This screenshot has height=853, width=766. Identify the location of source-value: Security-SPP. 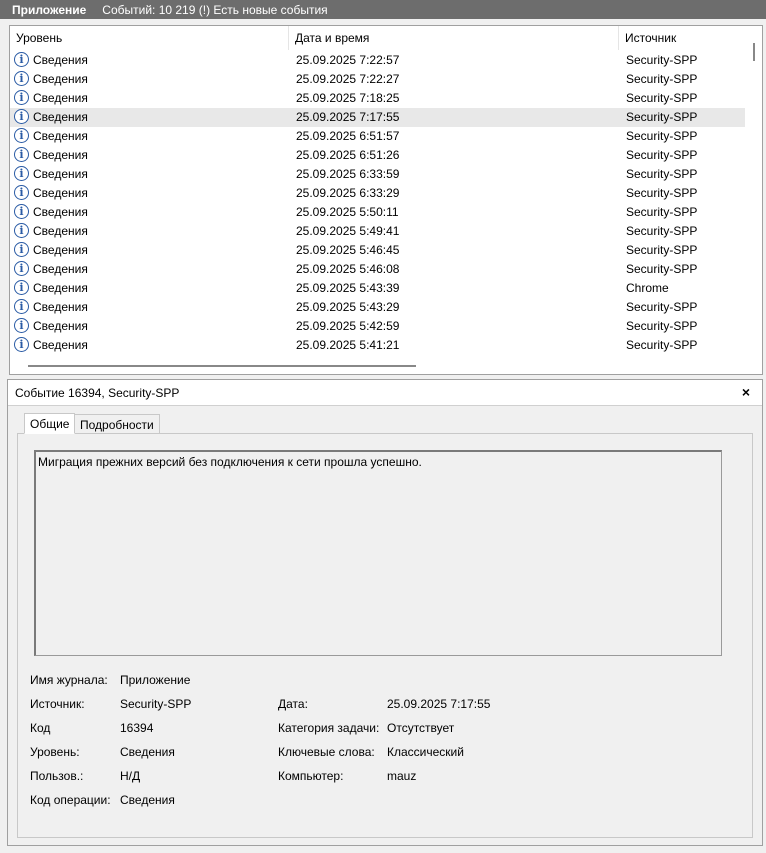
(156, 704).